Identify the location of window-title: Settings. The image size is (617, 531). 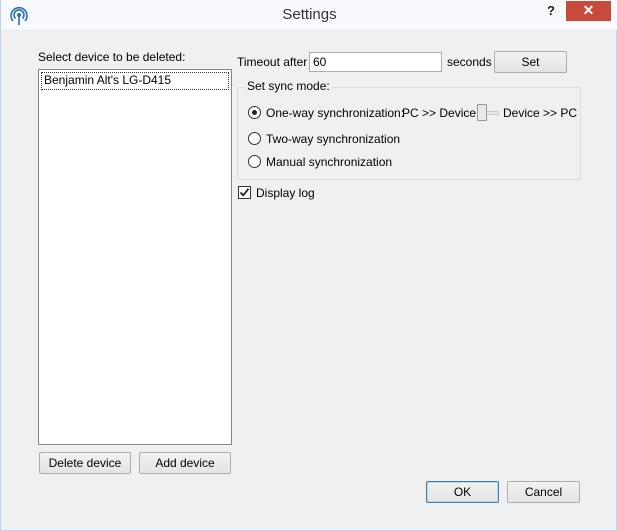
(309, 14).